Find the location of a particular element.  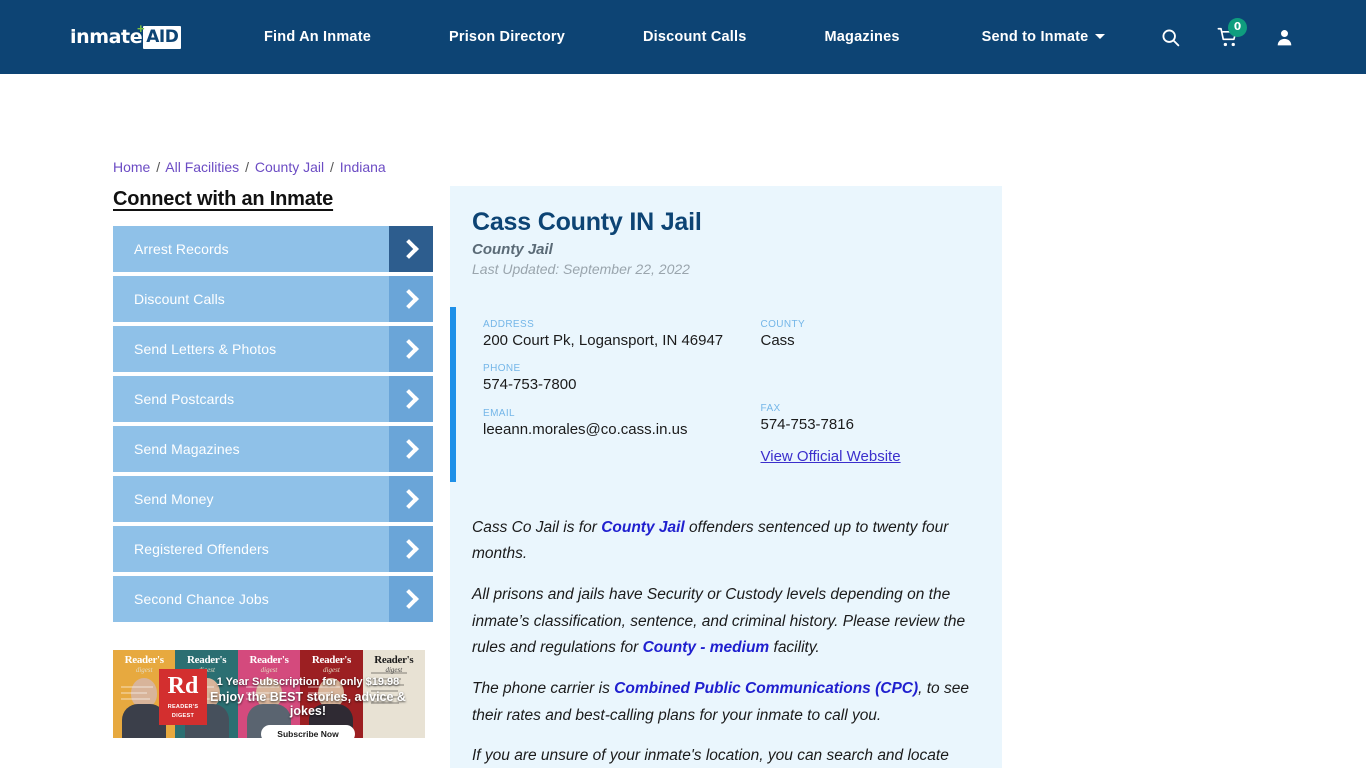

inline-link: County Jail is located at coordinates (643, 527).